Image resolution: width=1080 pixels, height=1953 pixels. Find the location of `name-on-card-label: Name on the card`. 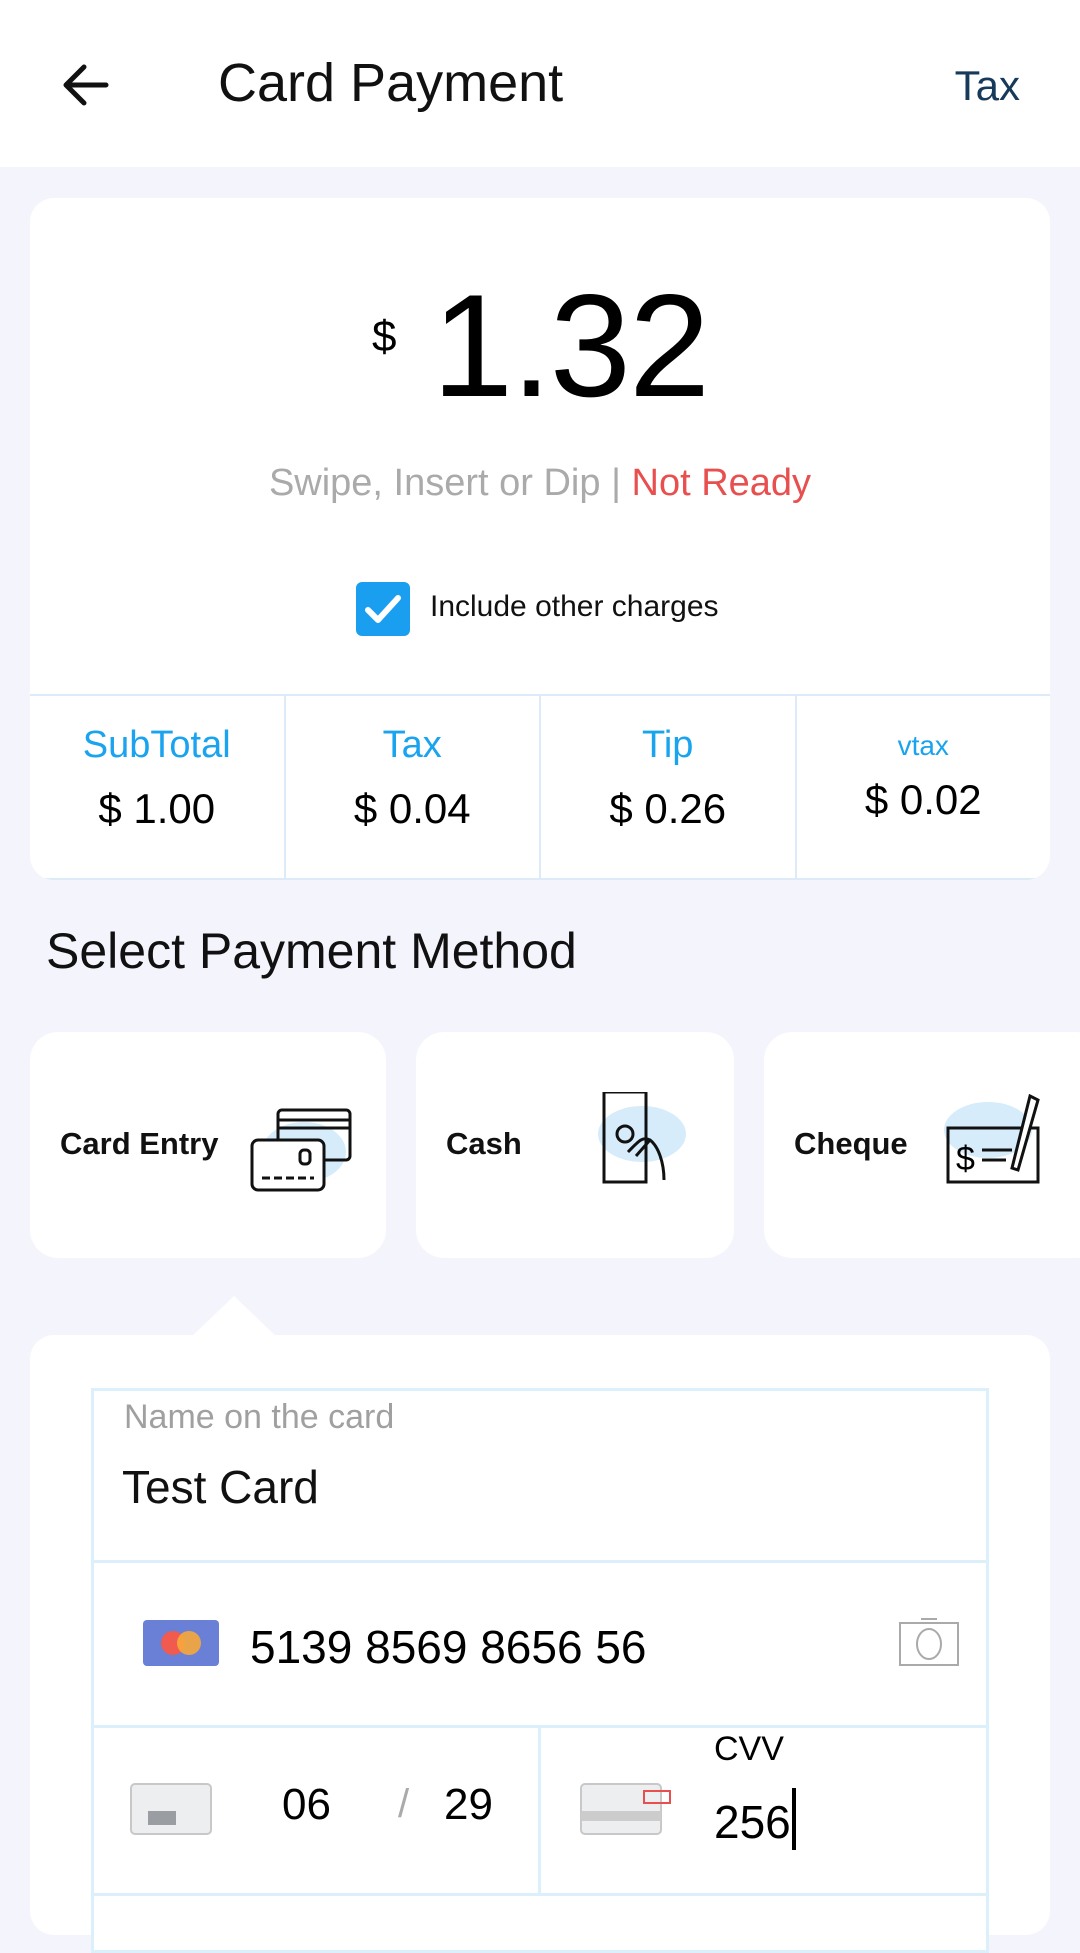

name-on-card-label: Name on the card is located at coordinates (259, 1417).